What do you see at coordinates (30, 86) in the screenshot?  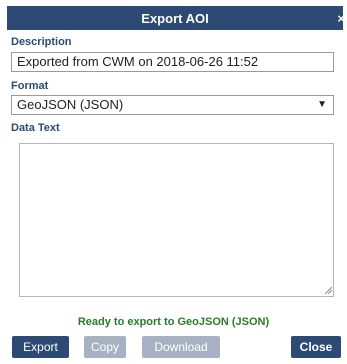 I see `format-label: Format` at bounding box center [30, 86].